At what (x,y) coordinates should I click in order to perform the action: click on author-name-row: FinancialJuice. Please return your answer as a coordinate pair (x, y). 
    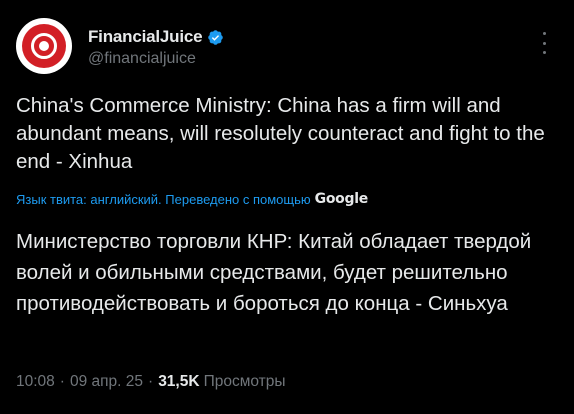
    Looking at the image, I should click on (156, 37).